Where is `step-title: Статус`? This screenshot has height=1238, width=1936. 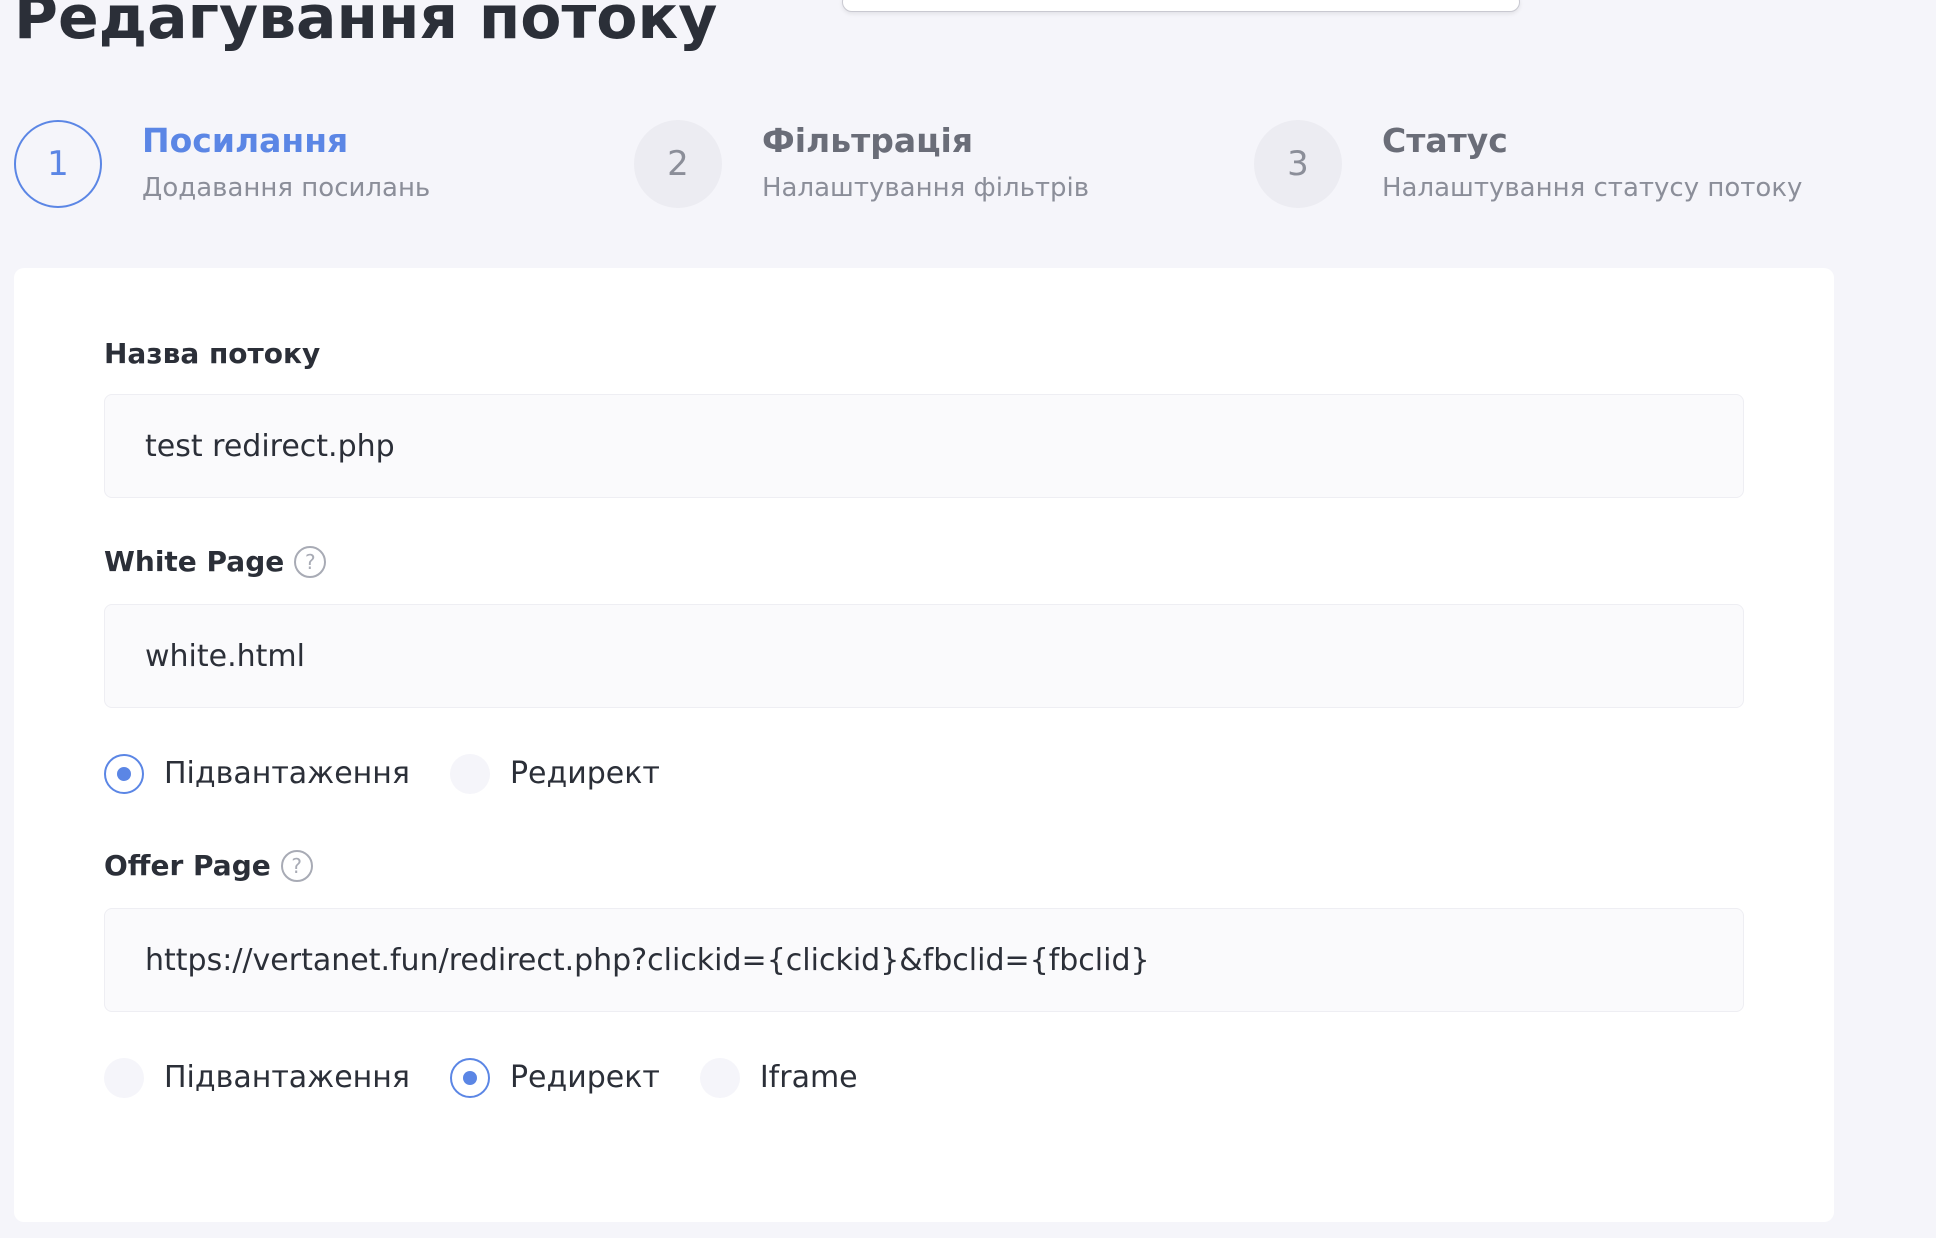
step-title: Статус is located at coordinates (1445, 140).